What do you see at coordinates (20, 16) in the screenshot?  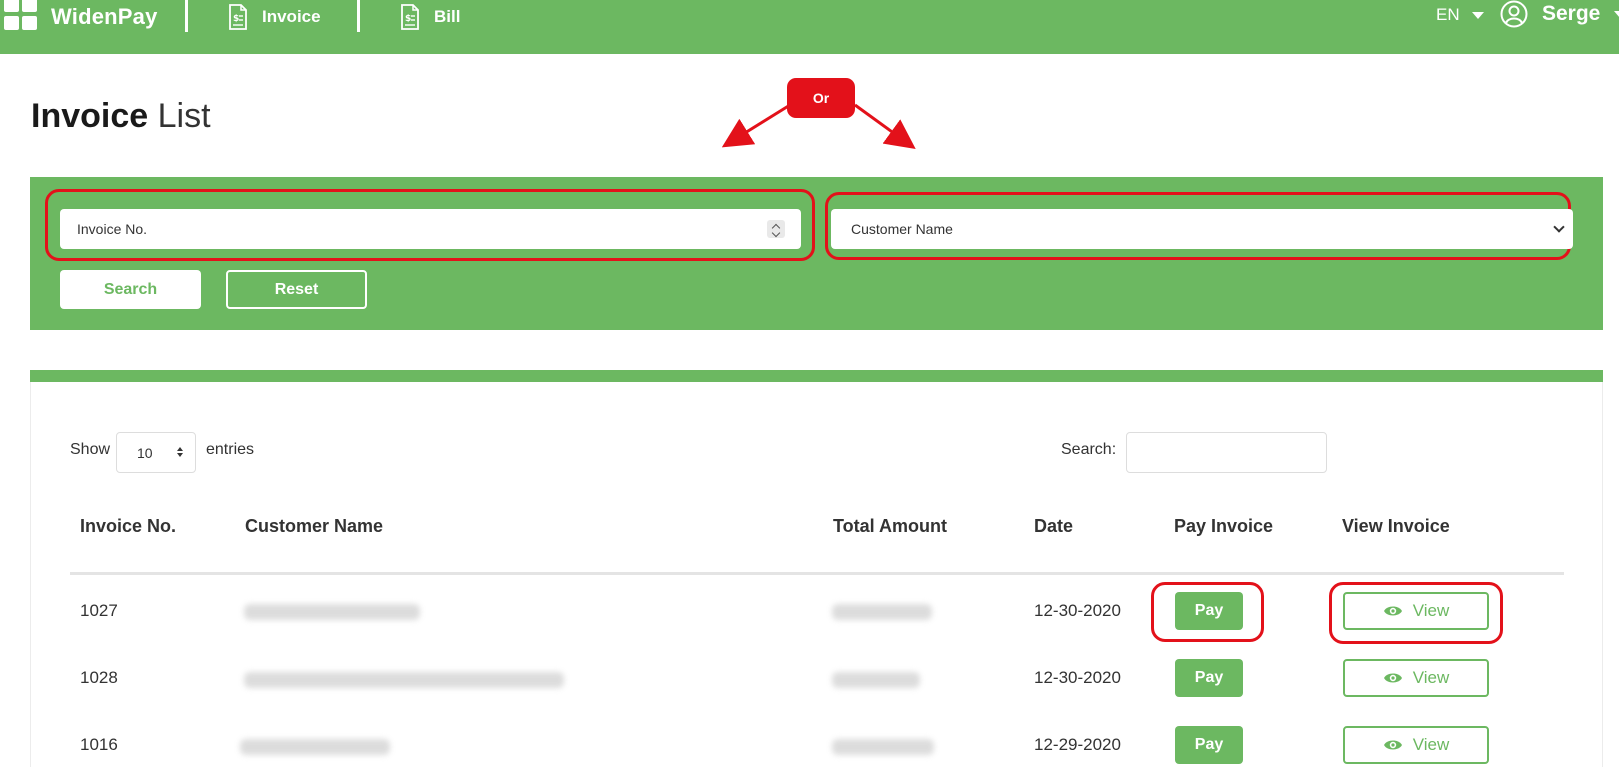 I see `app-grid-icon` at bounding box center [20, 16].